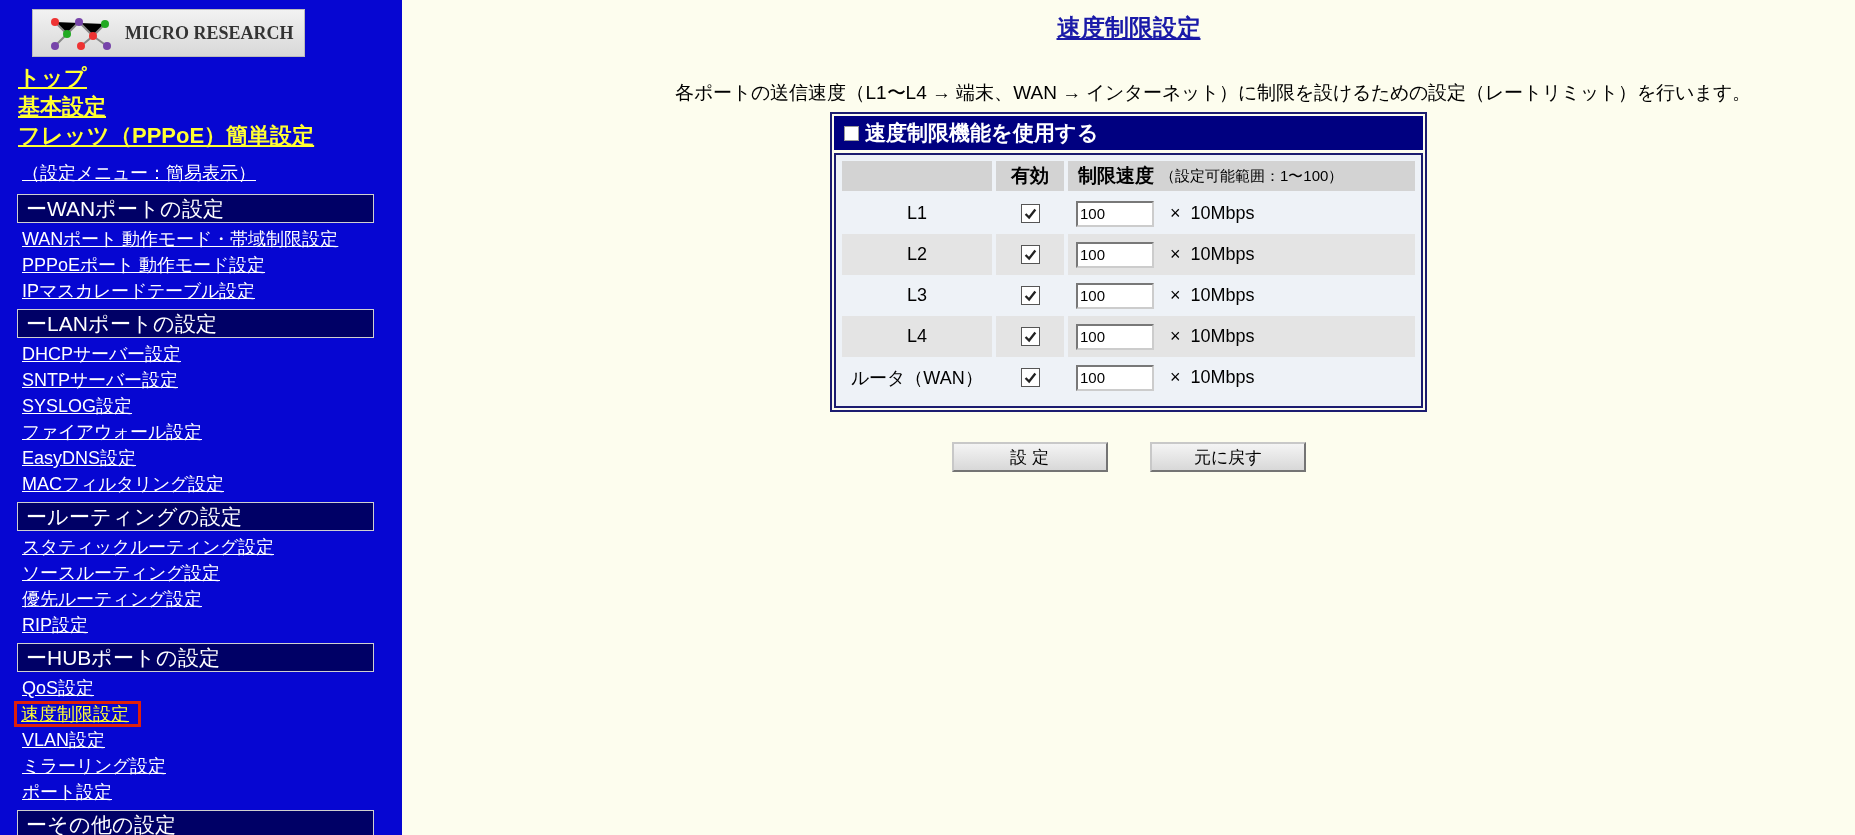  Describe the element at coordinates (195, 323) in the screenshot. I see `section-header: ーLANポートの設定` at that location.